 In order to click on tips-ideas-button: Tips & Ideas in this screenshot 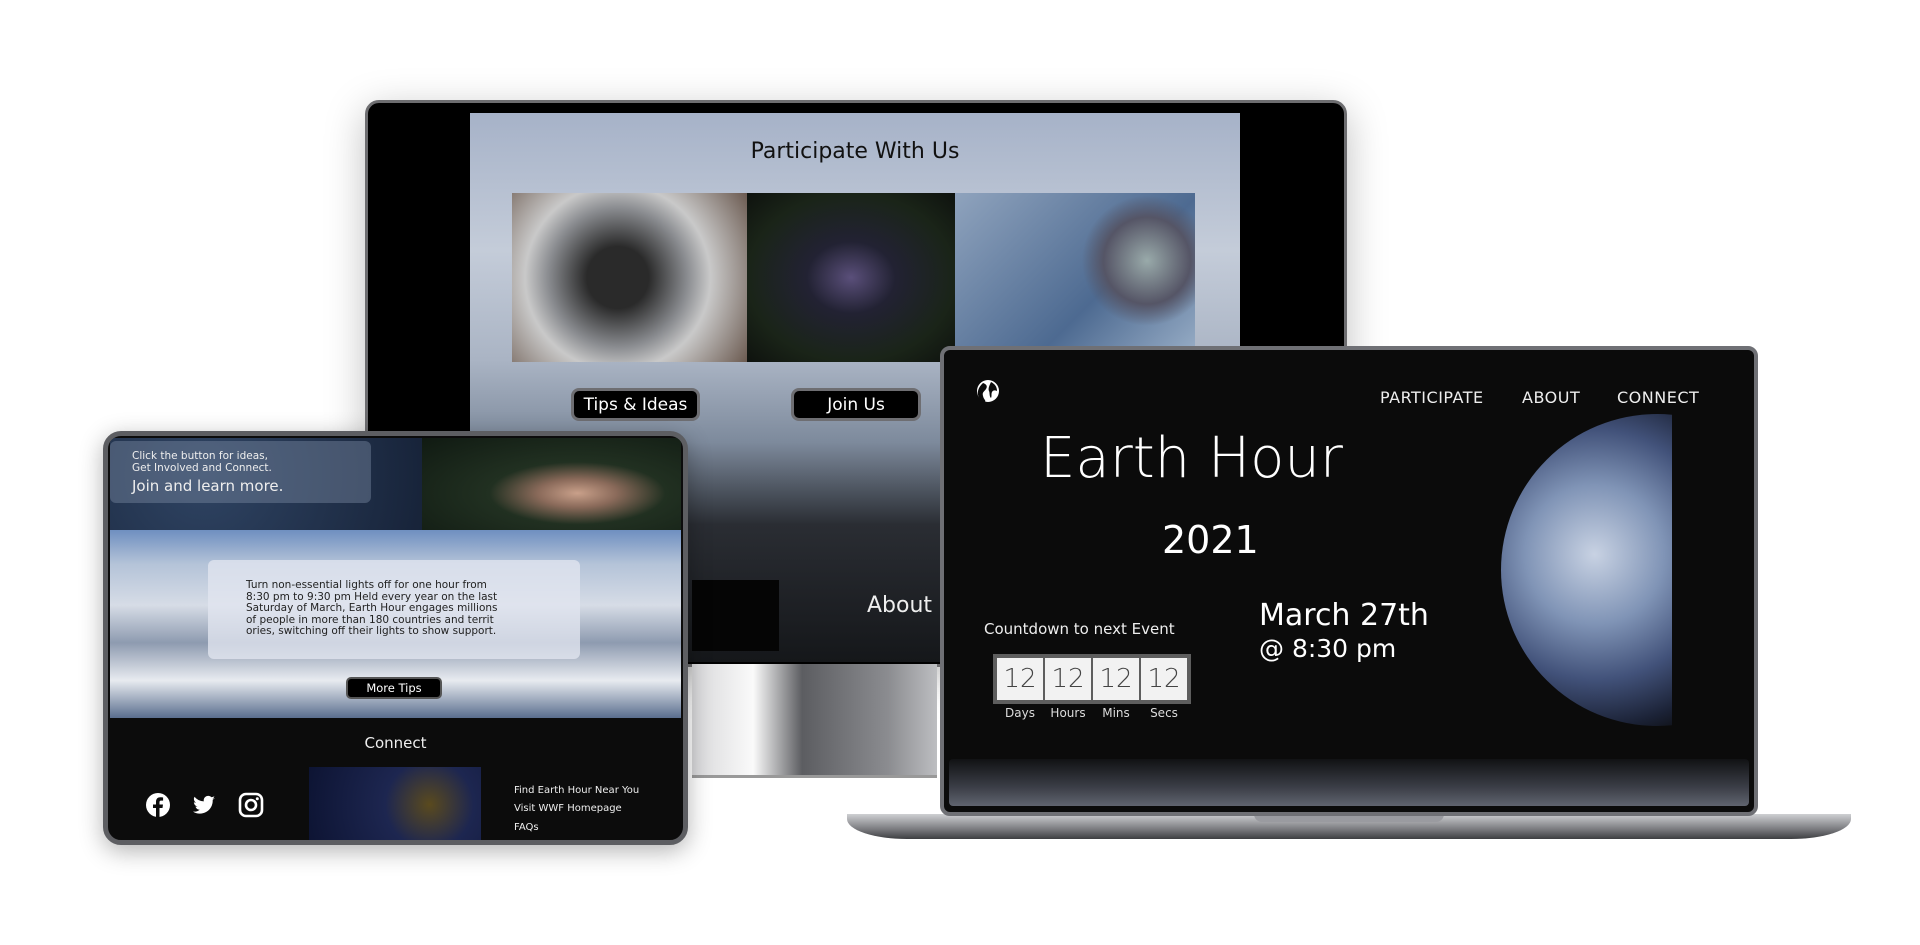, I will do `click(635, 404)`.